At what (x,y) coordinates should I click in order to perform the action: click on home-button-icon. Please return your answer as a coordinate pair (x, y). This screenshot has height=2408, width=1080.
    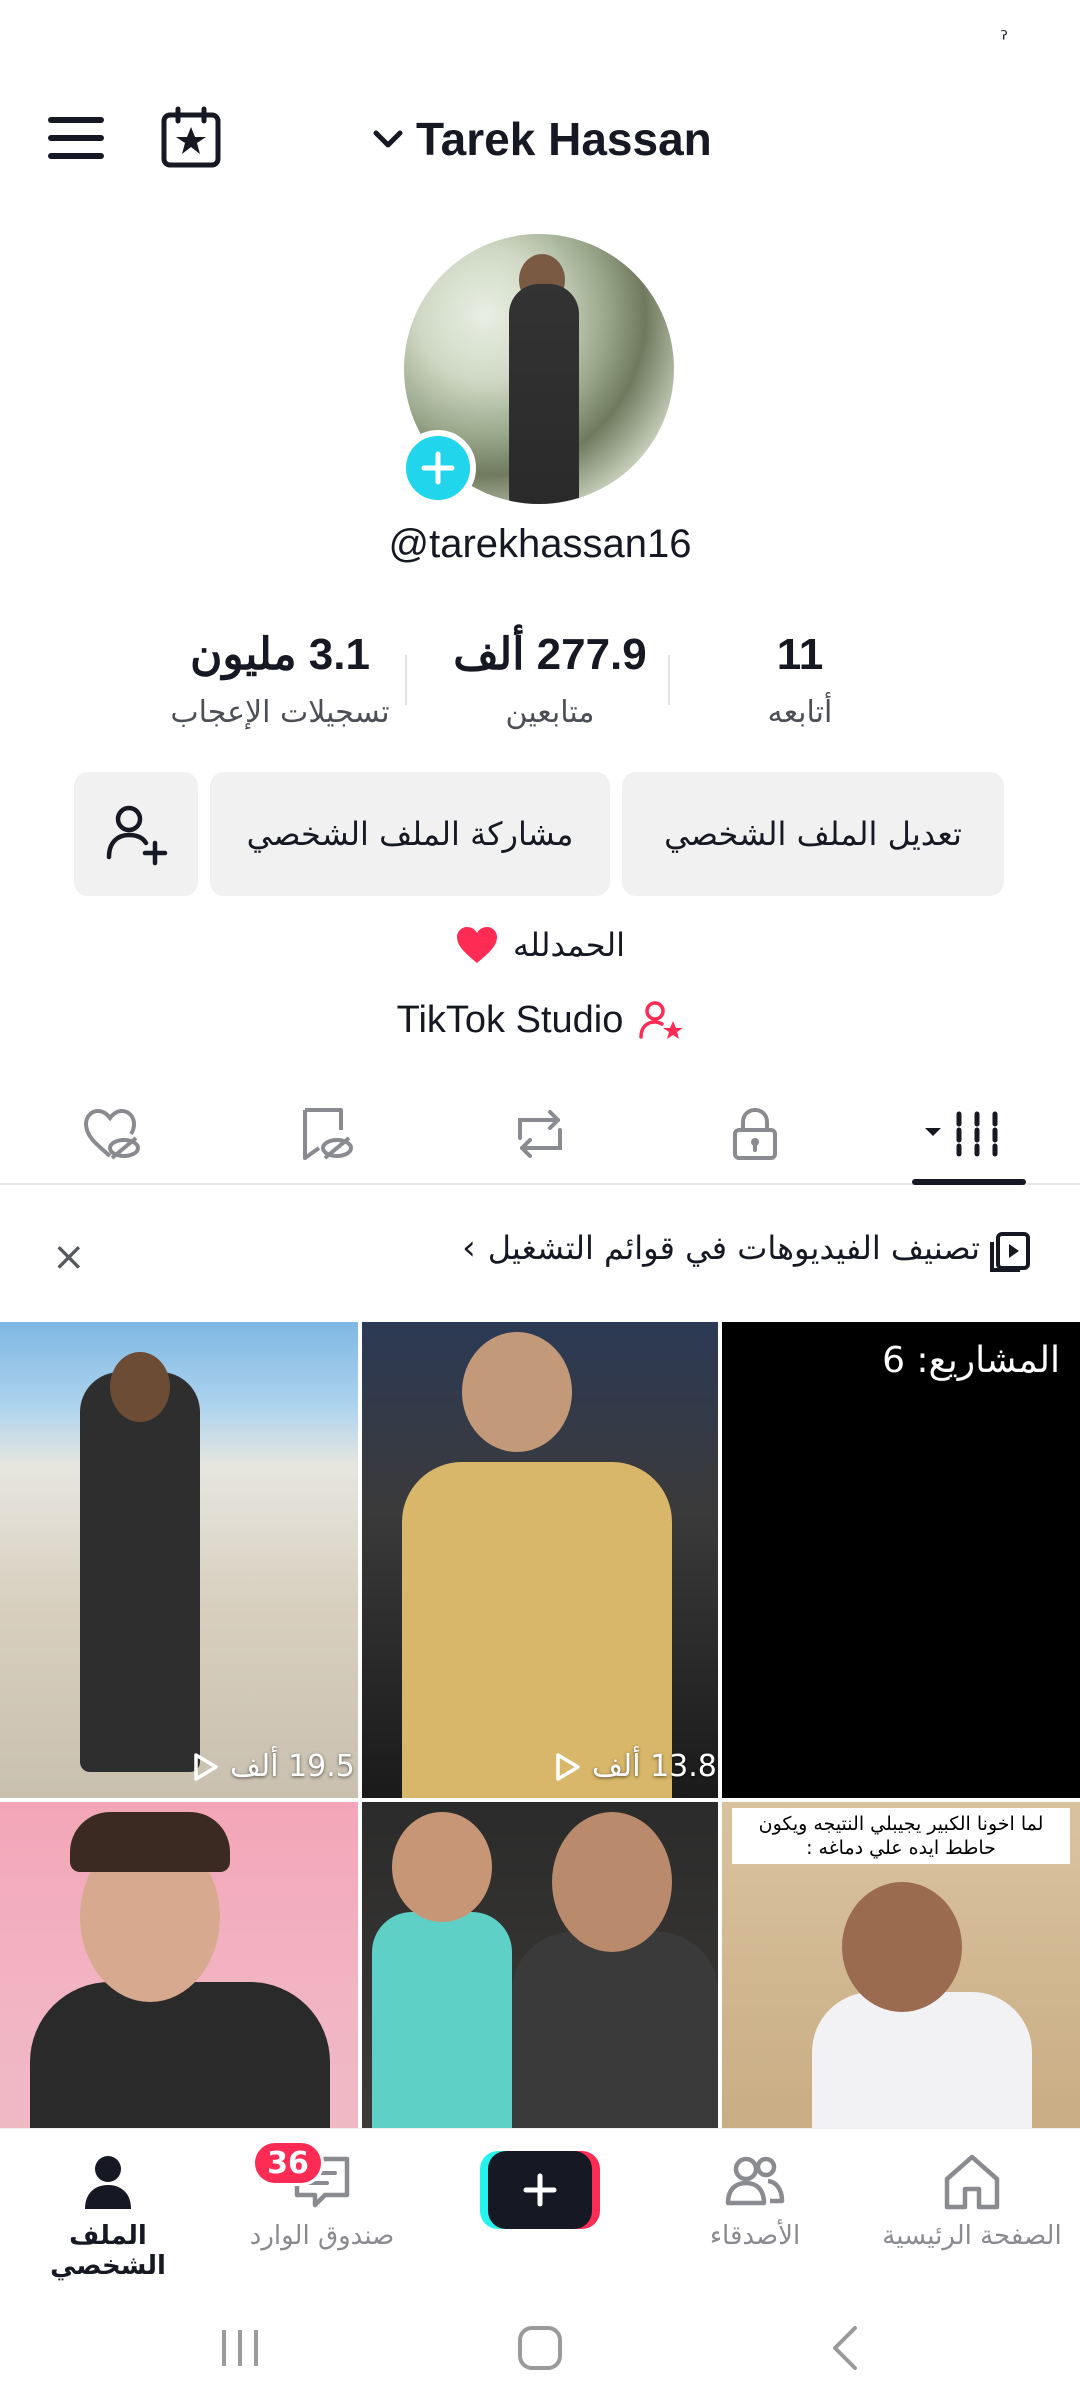
    Looking at the image, I should click on (540, 2348).